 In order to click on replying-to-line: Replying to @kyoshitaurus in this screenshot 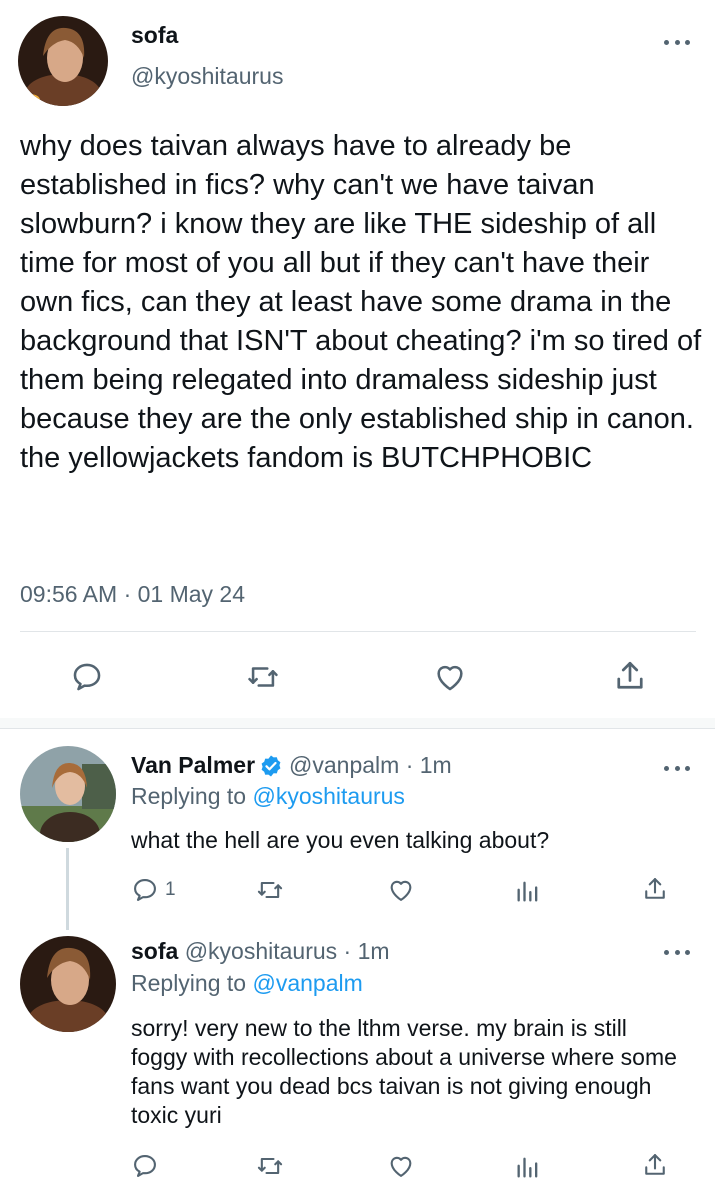, I will do `click(268, 796)`.